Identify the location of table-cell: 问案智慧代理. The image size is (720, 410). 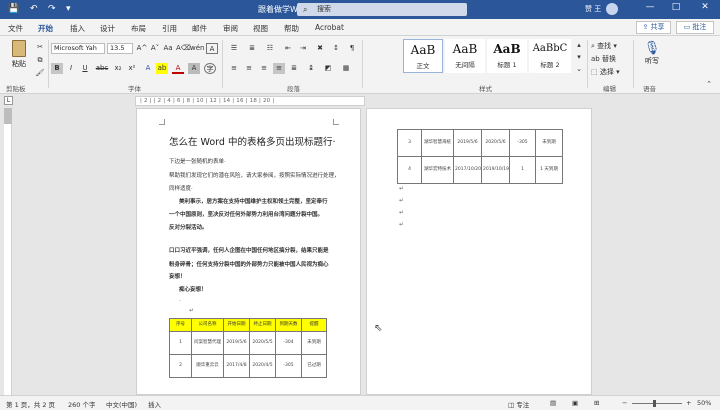
(207, 343).